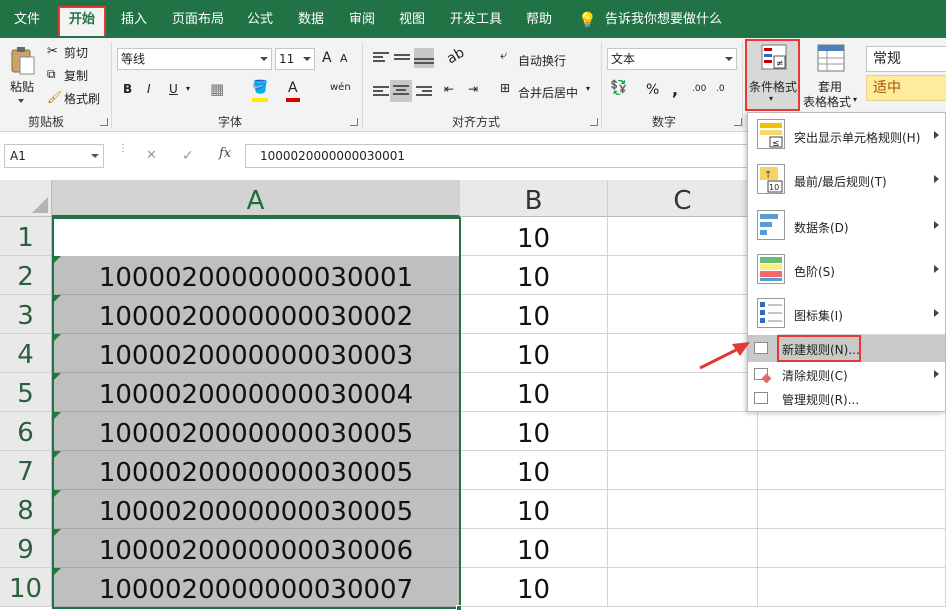  Describe the element at coordinates (295, 59) in the screenshot. I see `font-size-combo: 11` at that location.